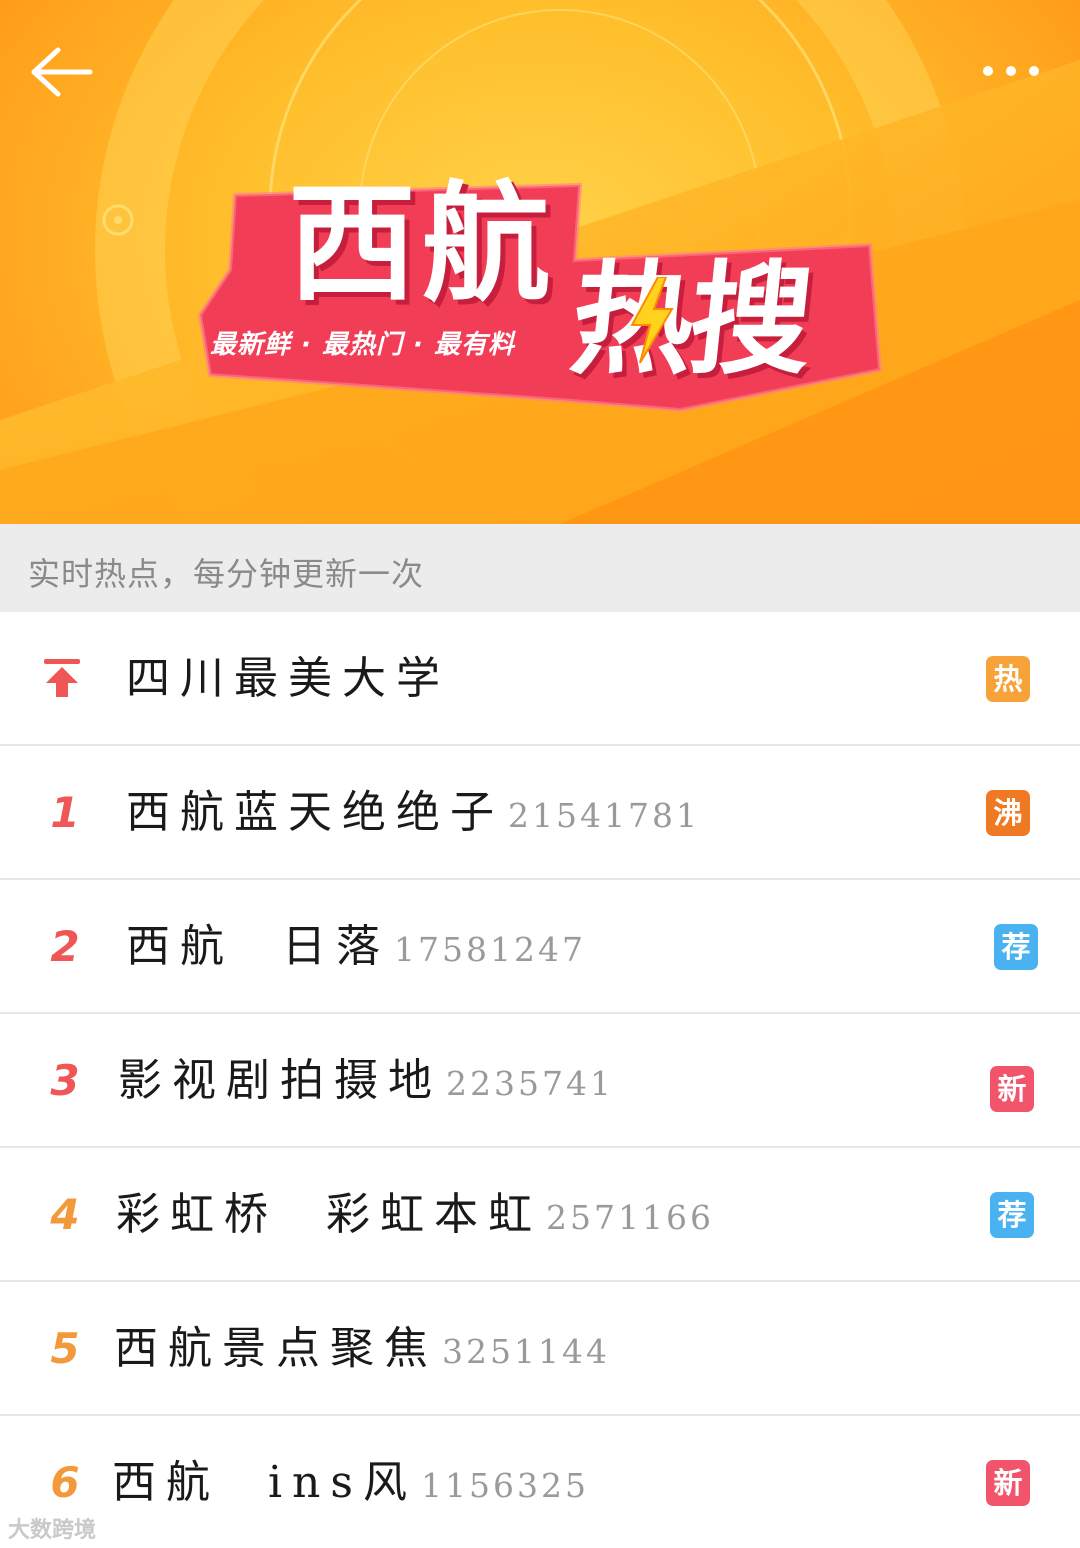 This screenshot has height=1548, width=1080. Describe the element at coordinates (504, 1485) in the screenshot. I see `heat-count: 1156325` at that location.